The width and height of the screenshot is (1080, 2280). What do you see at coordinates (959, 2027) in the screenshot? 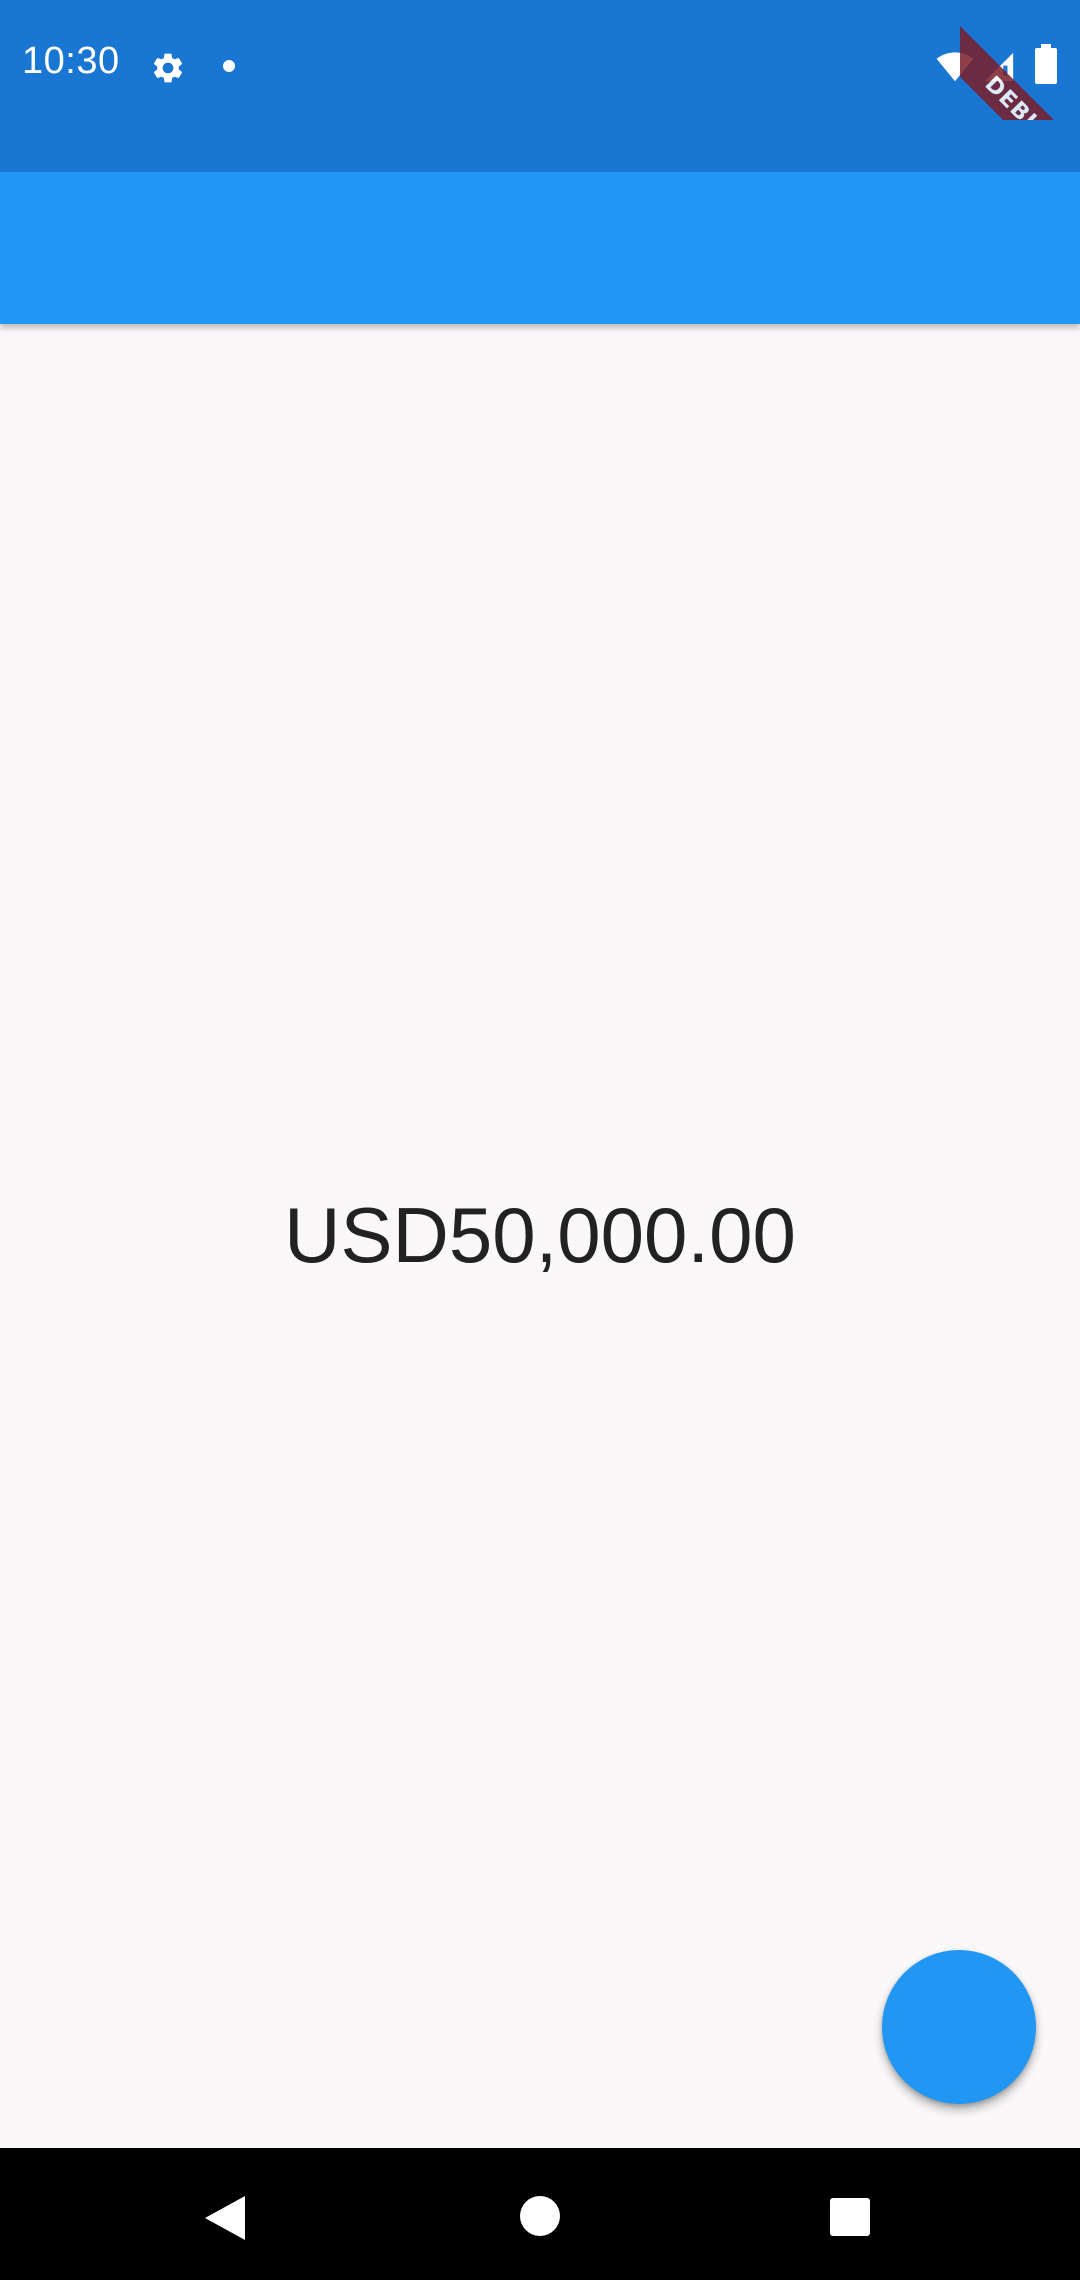
I see `floating-action-button` at bounding box center [959, 2027].